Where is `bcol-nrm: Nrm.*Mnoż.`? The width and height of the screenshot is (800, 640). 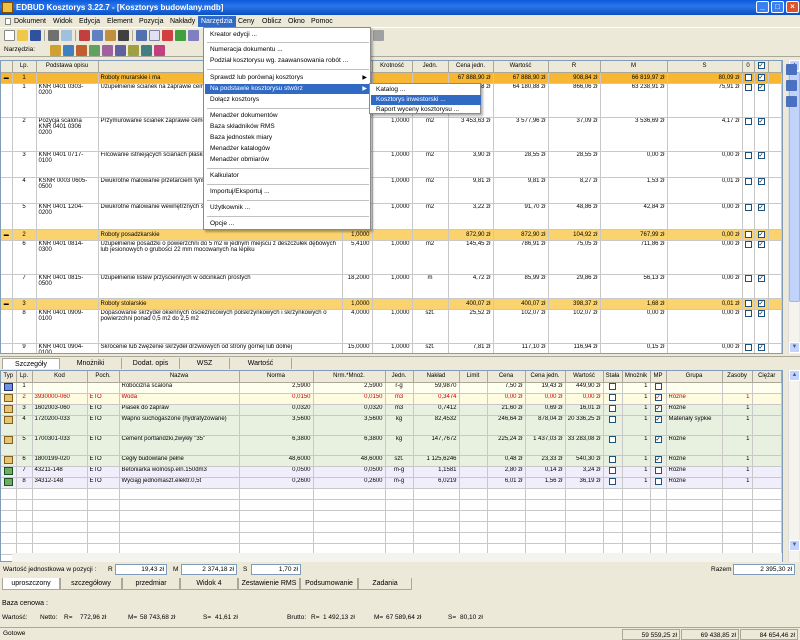
bcol-nrm: Nrm.*Mnoż. is located at coordinates (349, 377).